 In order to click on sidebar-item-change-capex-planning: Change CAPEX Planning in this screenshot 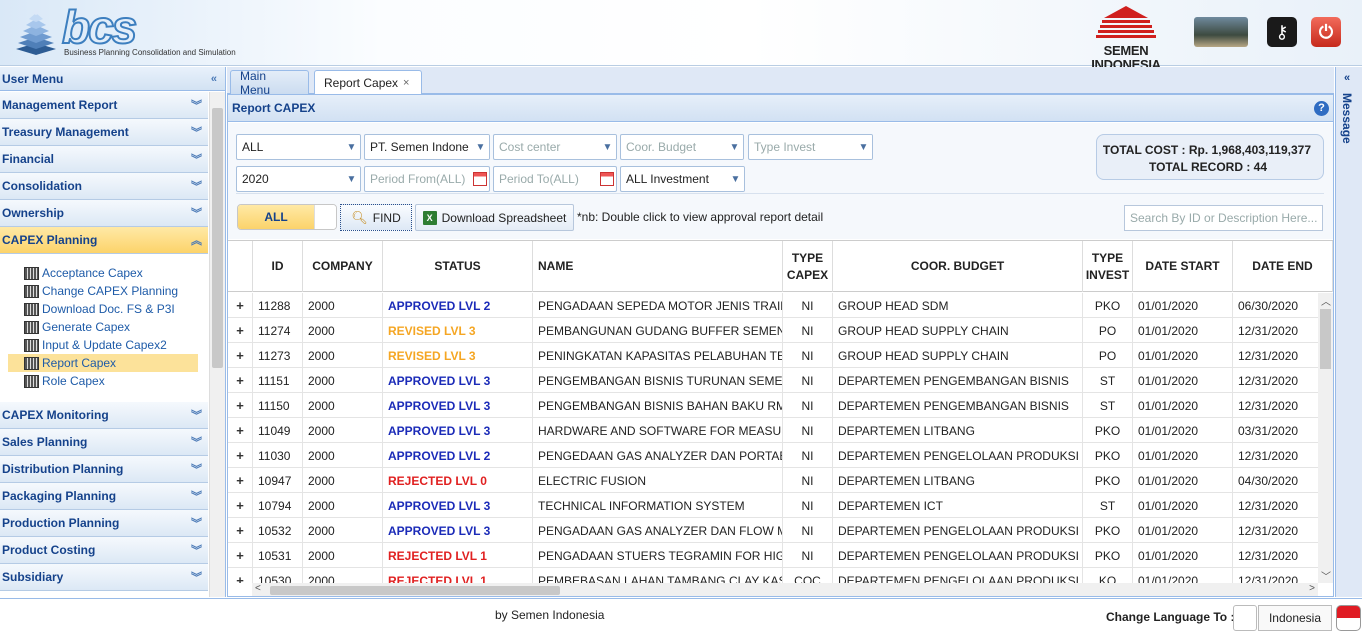, I will do `click(103, 291)`.